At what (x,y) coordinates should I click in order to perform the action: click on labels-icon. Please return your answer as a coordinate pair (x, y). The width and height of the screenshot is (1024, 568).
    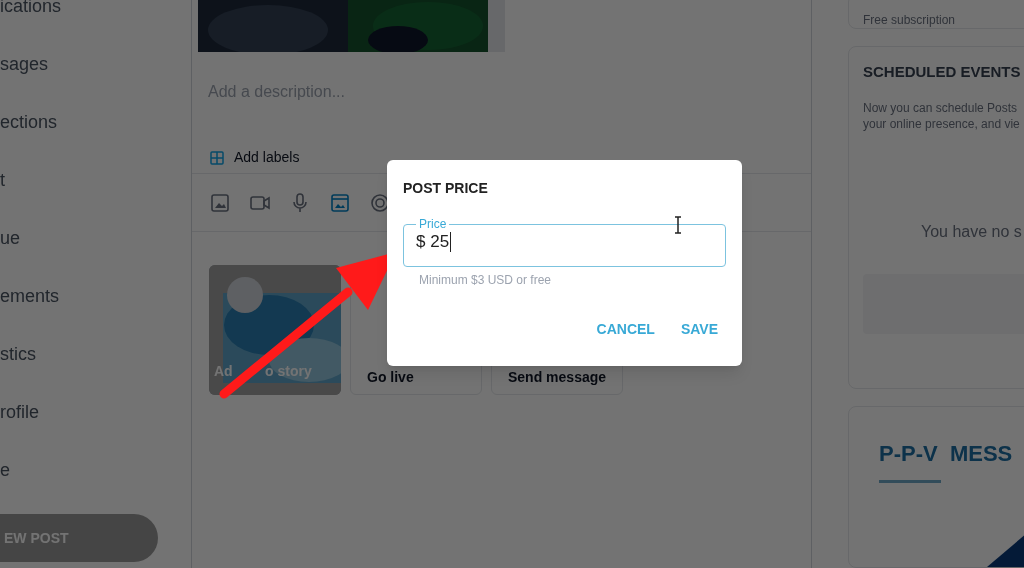
    Looking at the image, I should click on (217, 157).